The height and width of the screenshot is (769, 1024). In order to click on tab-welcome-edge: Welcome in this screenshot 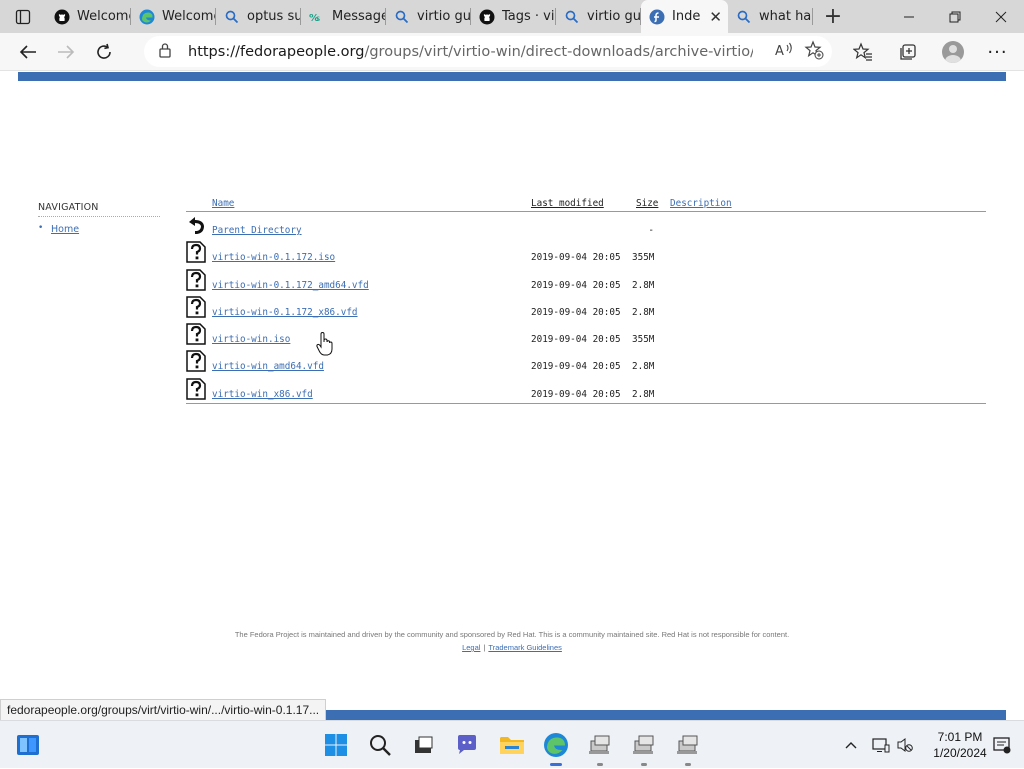, I will do `click(173, 16)`.